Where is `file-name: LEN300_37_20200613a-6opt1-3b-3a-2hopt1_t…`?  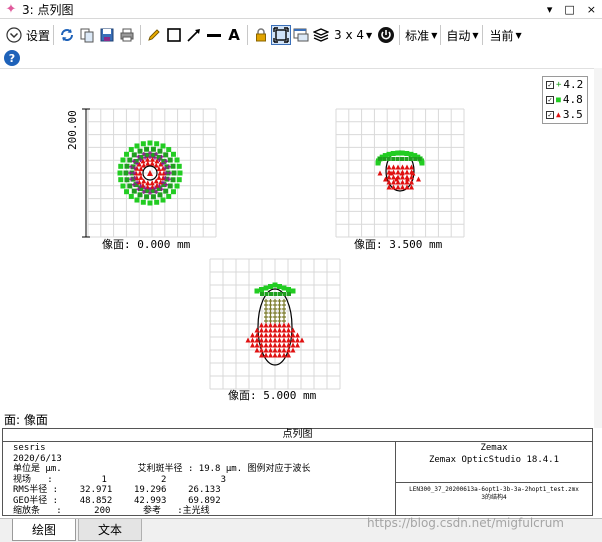 file-name: LEN300_37_20200613a-6opt1-3b-3a-2hopt1_t… is located at coordinates (494, 489).